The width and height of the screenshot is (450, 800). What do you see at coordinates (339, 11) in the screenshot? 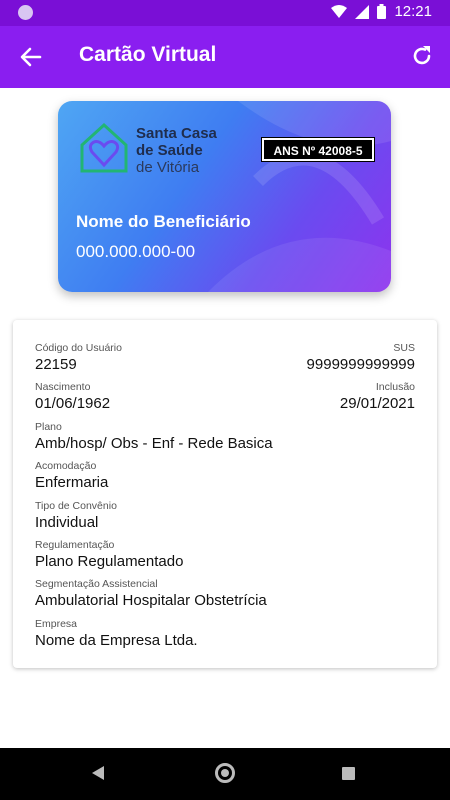
I see `wifi-icon` at bounding box center [339, 11].